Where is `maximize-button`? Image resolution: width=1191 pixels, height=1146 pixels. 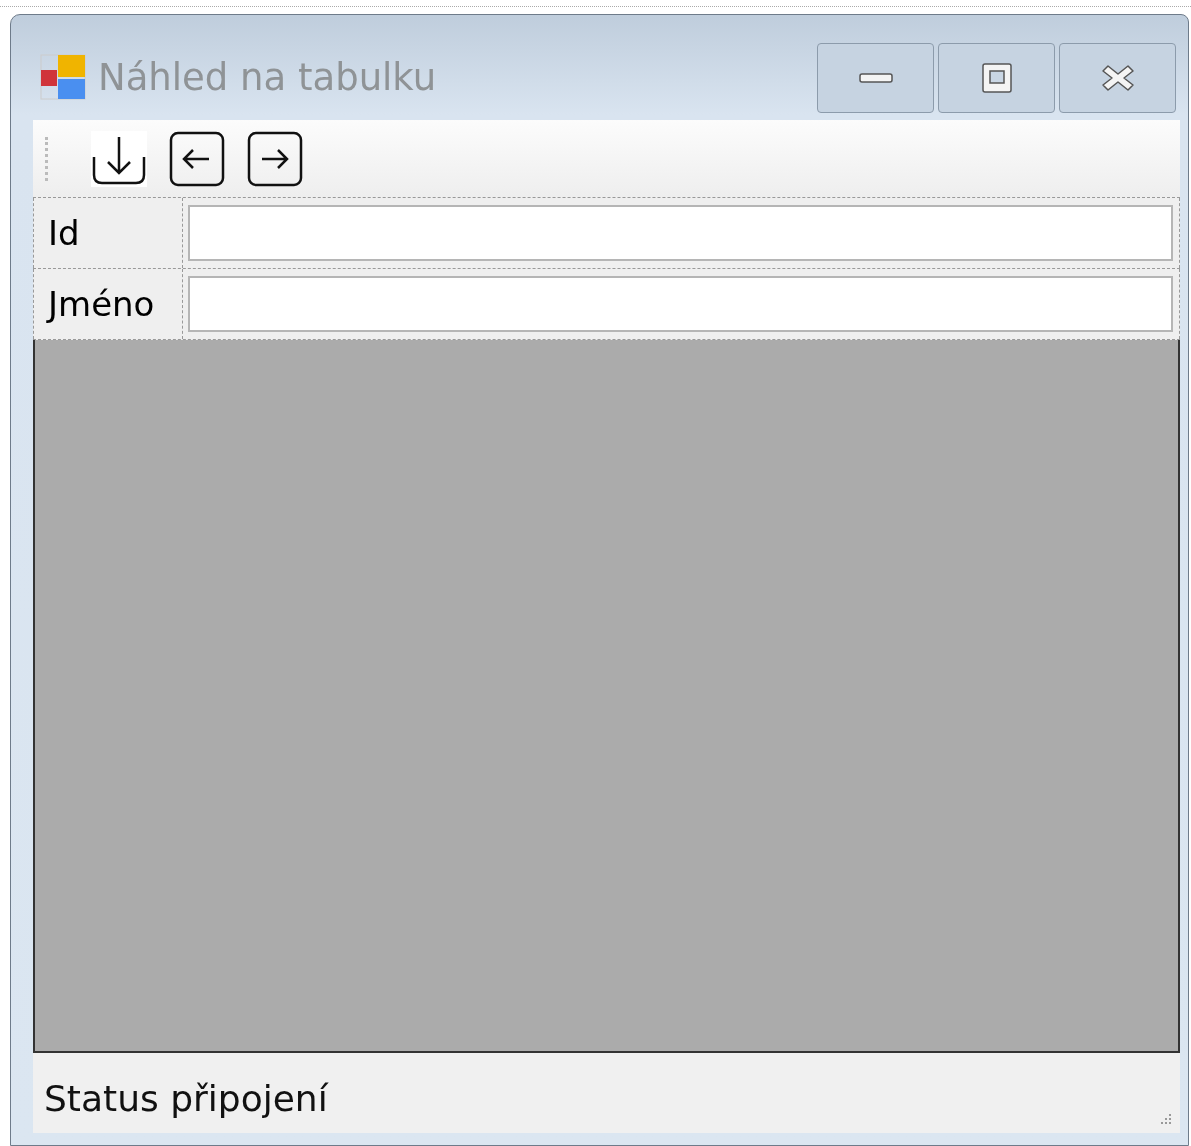 maximize-button is located at coordinates (996, 78).